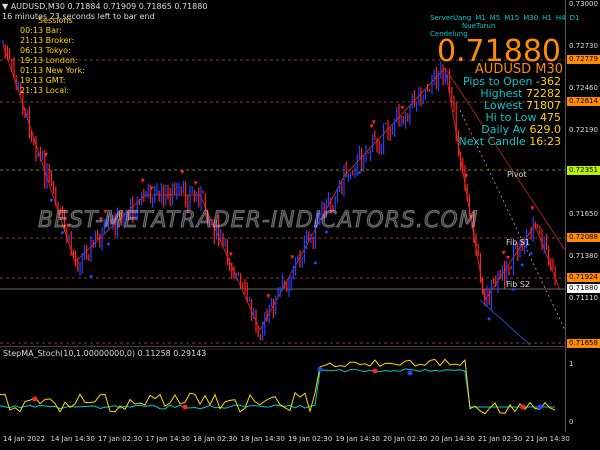 The height and width of the screenshot is (450, 600). What do you see at coordinates (215, 439) in the screenshot?
I see `time-tick: 18 Jan 02:30` at bounding box center [215, 439].